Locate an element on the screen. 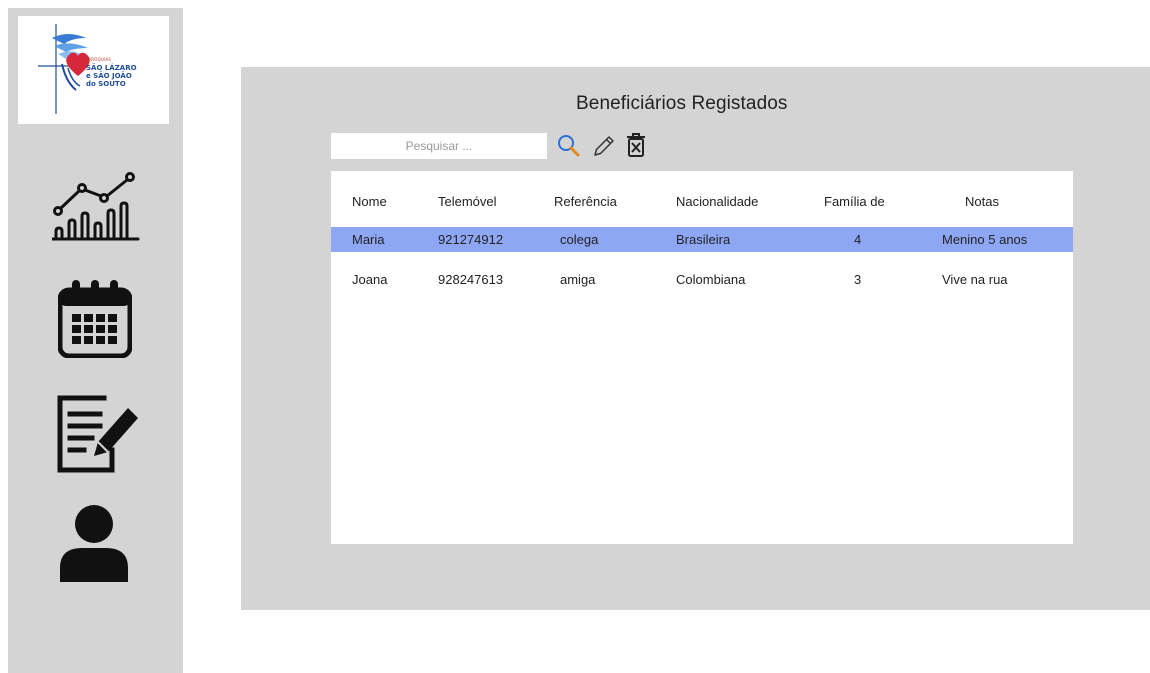 The width and height of the screenshot is (1150, 673). edit-icon is located at coordinates (604, 146).